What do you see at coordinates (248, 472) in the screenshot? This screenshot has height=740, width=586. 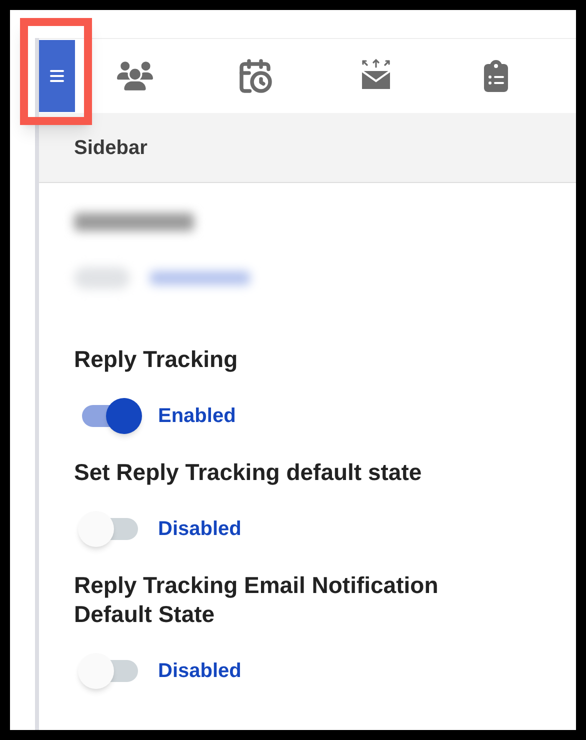 I see `setting-label: Set Reply Tracking default state` at bounding box center [248, 472].